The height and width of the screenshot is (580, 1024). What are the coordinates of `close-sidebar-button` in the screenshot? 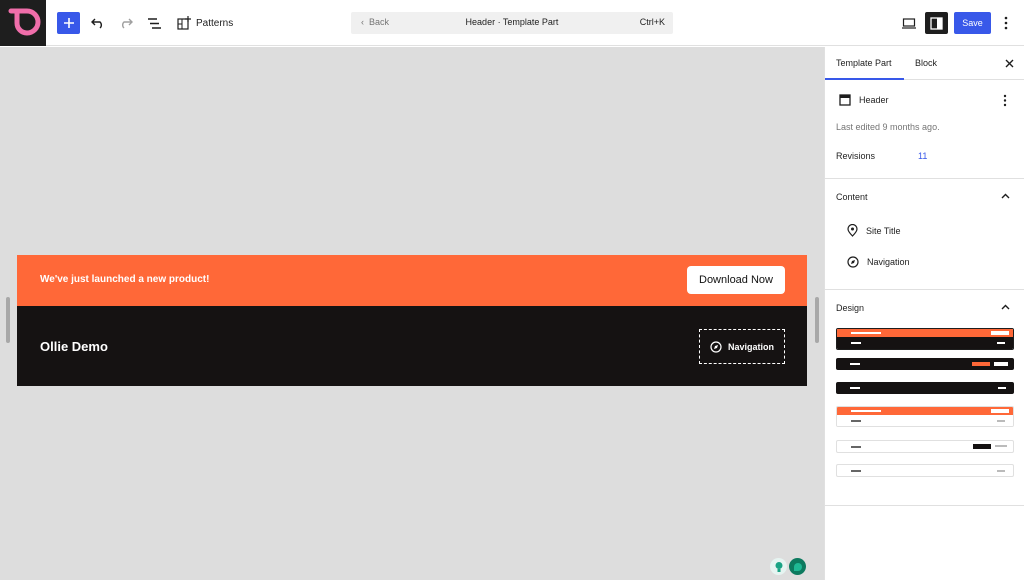 It's located at (1009, 63).